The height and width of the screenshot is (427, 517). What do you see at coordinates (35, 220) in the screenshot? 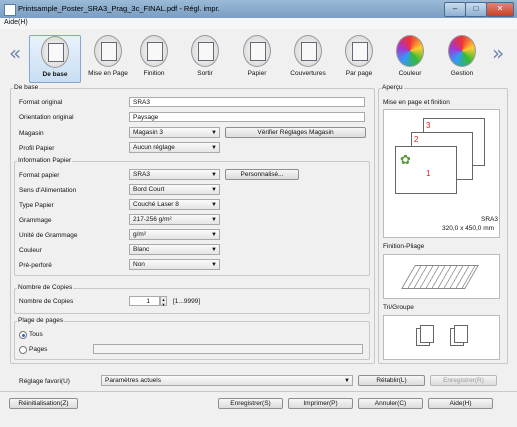
I see `weight-label: Grammage` at bounding box center [35, 220].